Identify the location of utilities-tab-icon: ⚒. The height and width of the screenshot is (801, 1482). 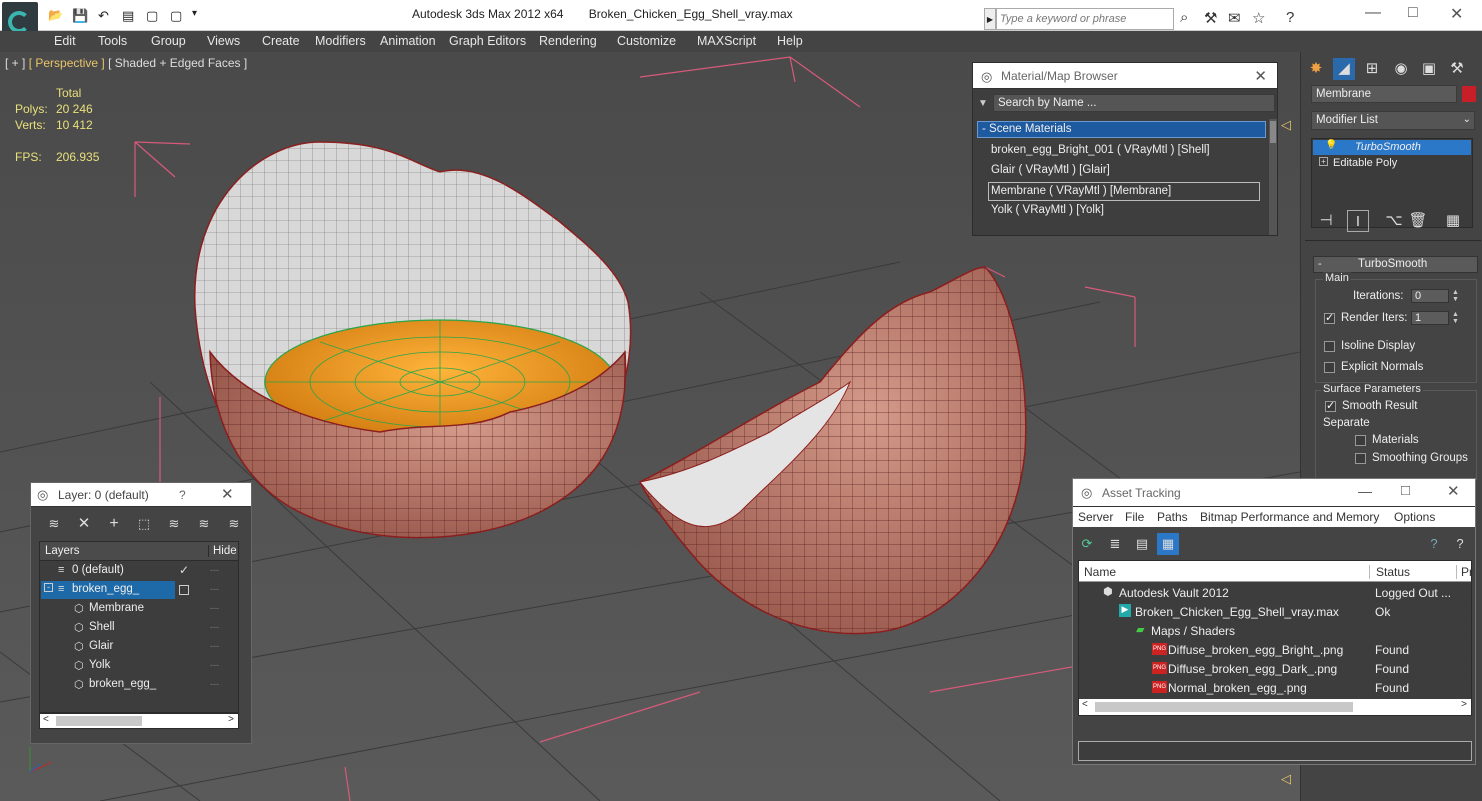
(1457, 69).